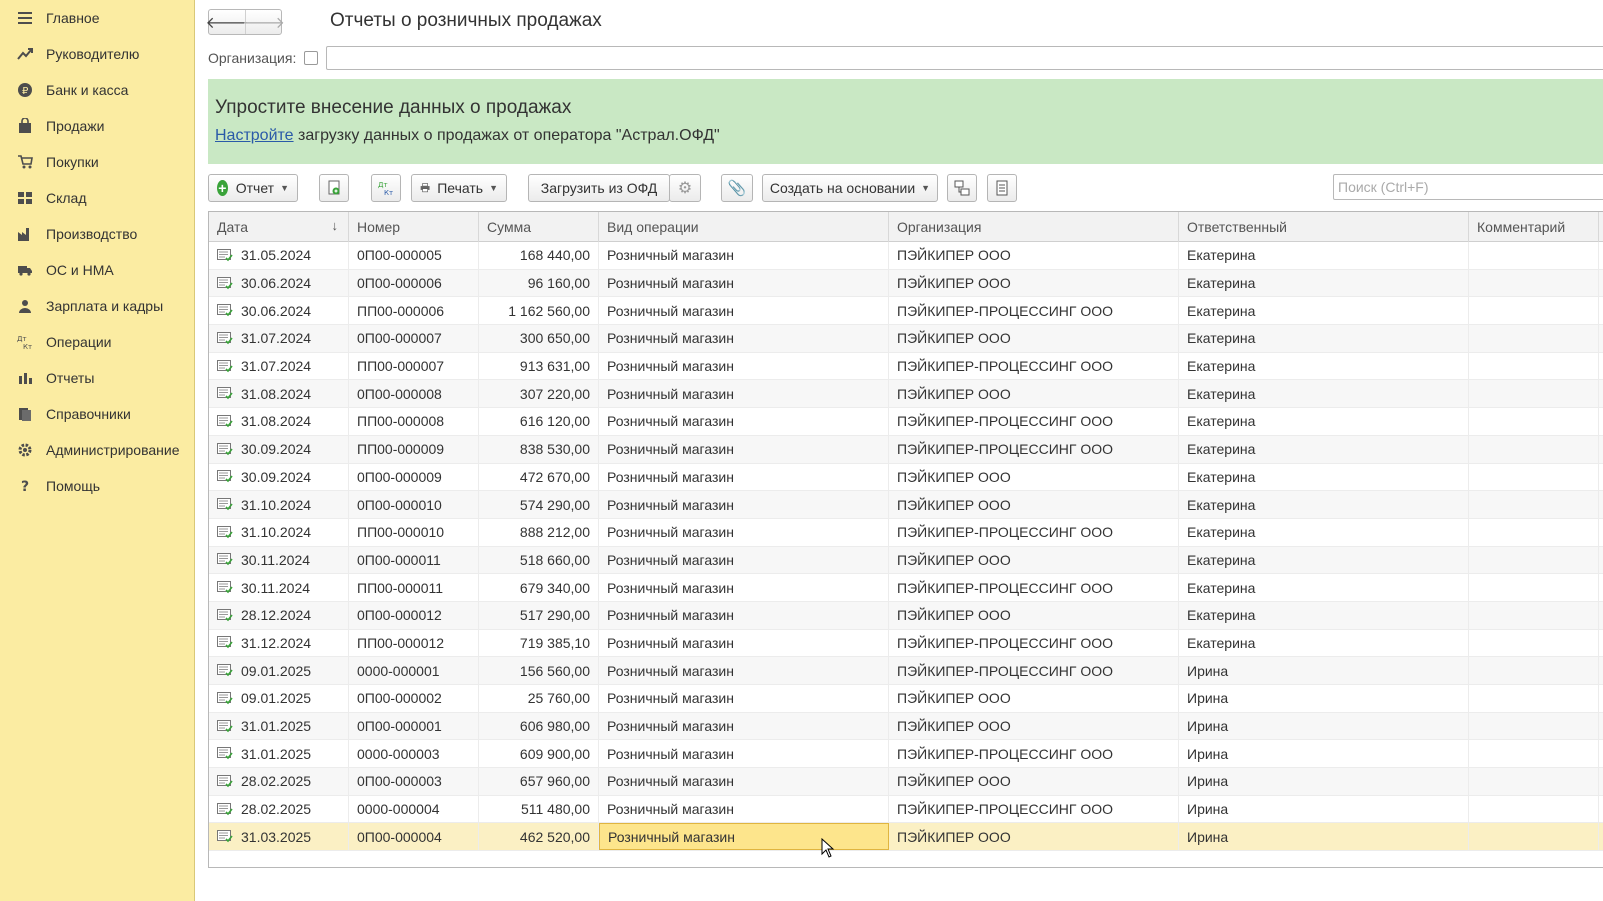 The width and height of the screenshot is (1603, 901). I want to click on search-input: Поиск (Ctrl+F), so click(1468, 187).